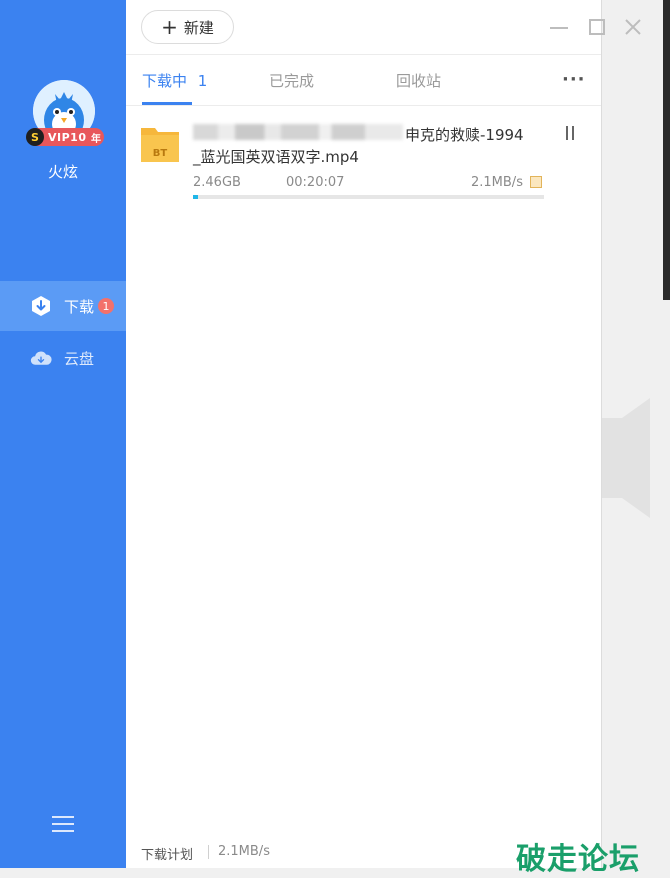 The width and height of the screenshot is (670, 878). I want to click on task-speed: 2.1MB/s, so click(497, 182).